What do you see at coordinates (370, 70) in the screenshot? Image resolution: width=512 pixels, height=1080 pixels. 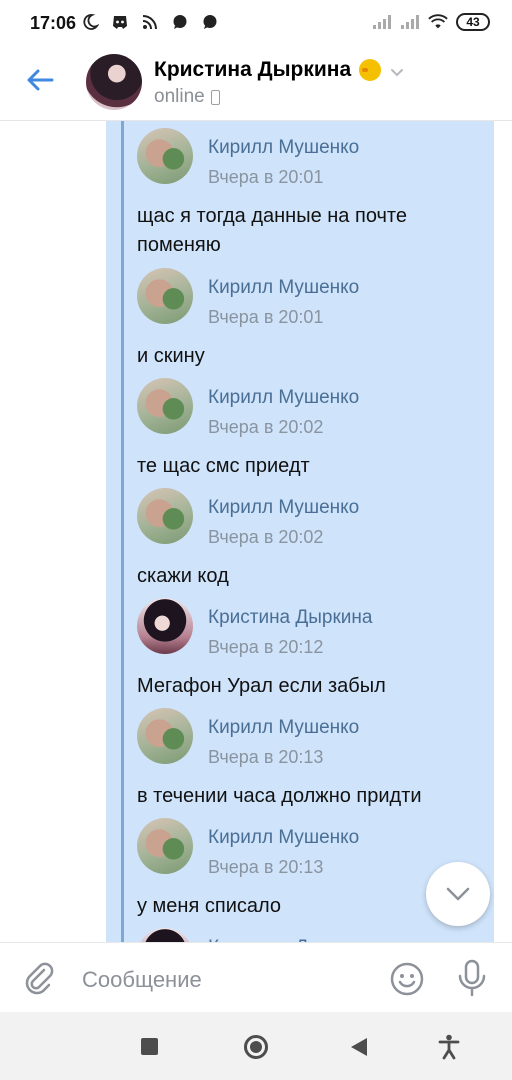 I see `chick-emoji-icon` at bounding box center [370, 70].